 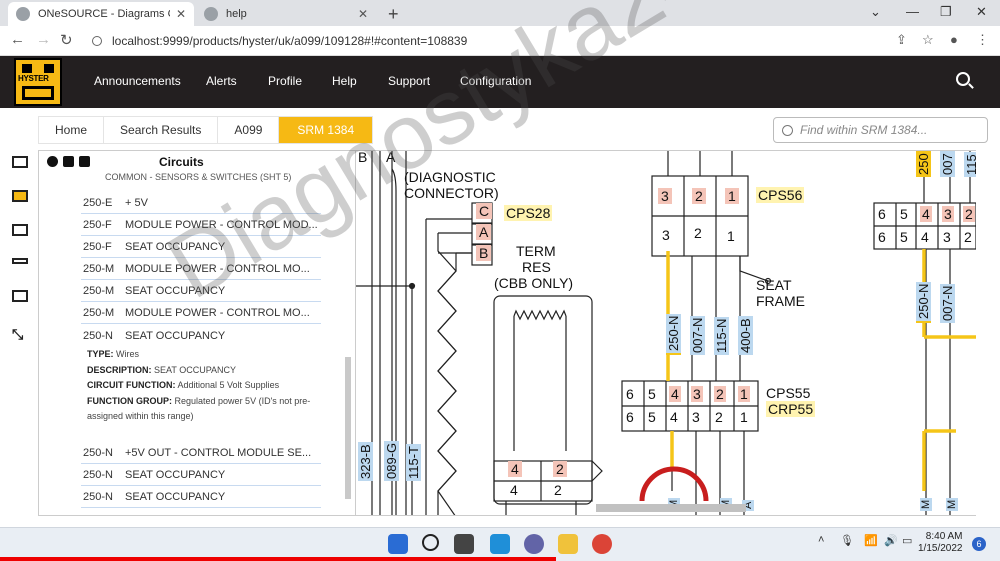 What do you see at coordinates (904, 214) in the screenshot?
I see `pin-label: 5` at bounding box center [904, 214].